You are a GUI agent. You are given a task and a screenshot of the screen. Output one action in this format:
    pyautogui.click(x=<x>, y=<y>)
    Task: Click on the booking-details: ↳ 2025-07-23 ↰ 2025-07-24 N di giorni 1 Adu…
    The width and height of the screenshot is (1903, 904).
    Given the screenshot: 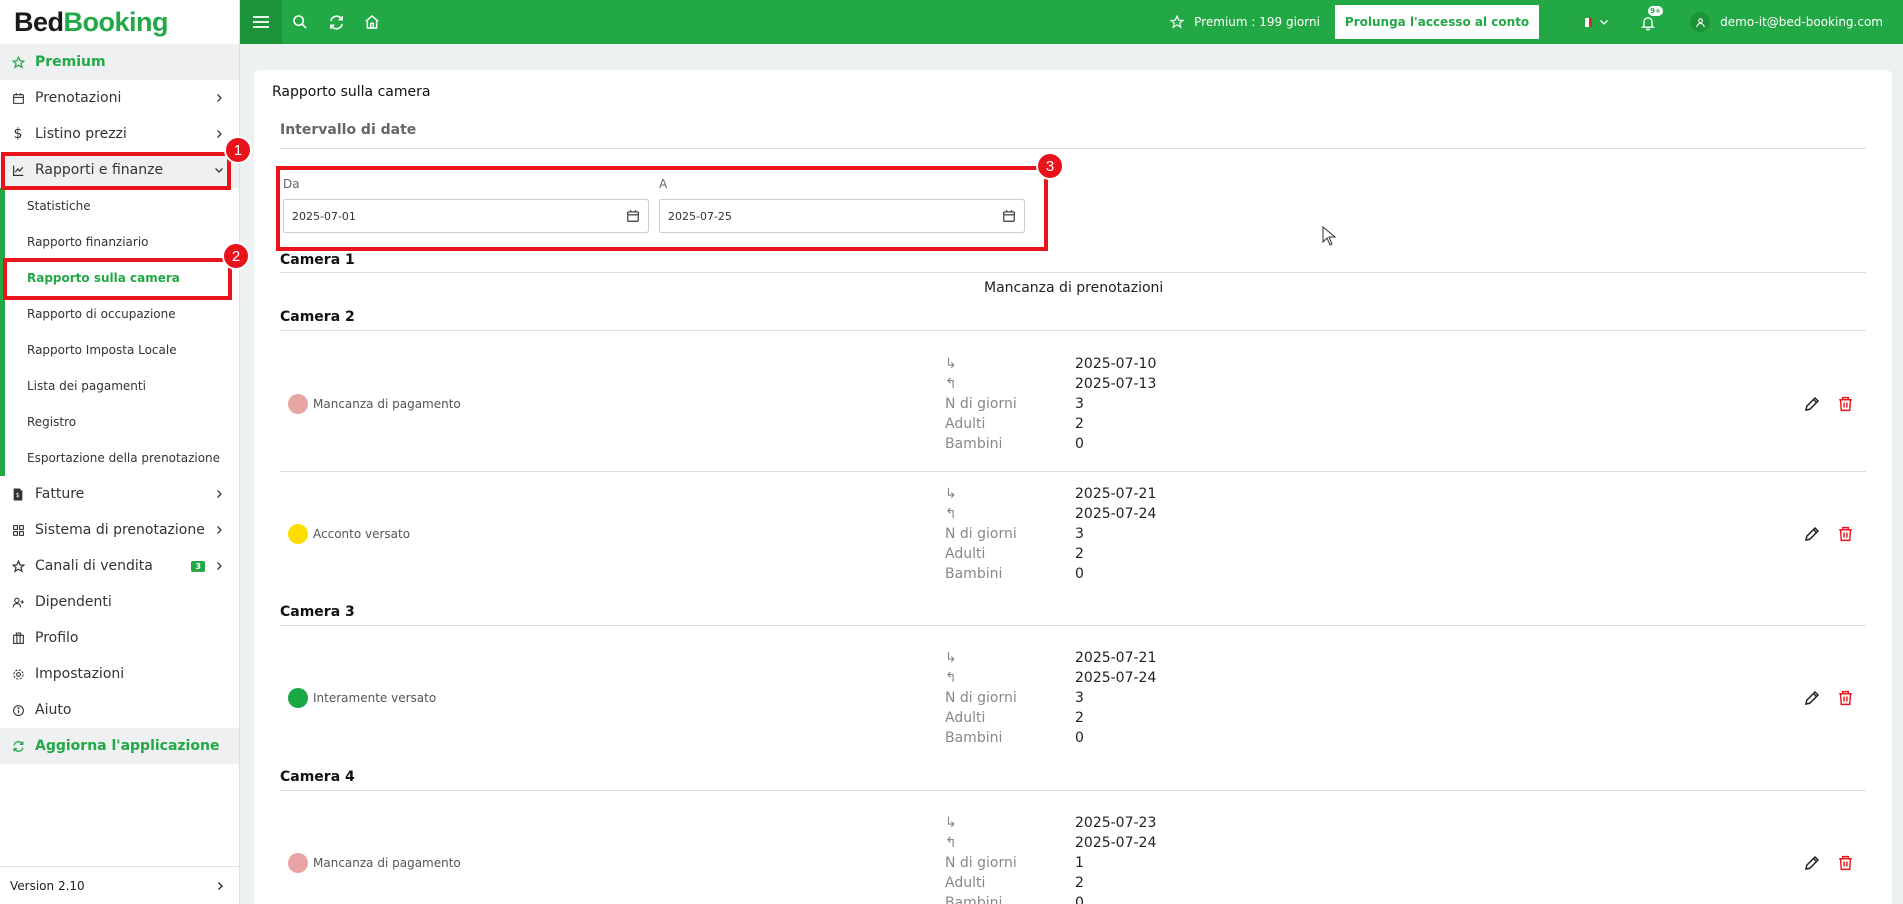 What is the action you would take?
    pyautogui.click(x=1050, y=858)
    